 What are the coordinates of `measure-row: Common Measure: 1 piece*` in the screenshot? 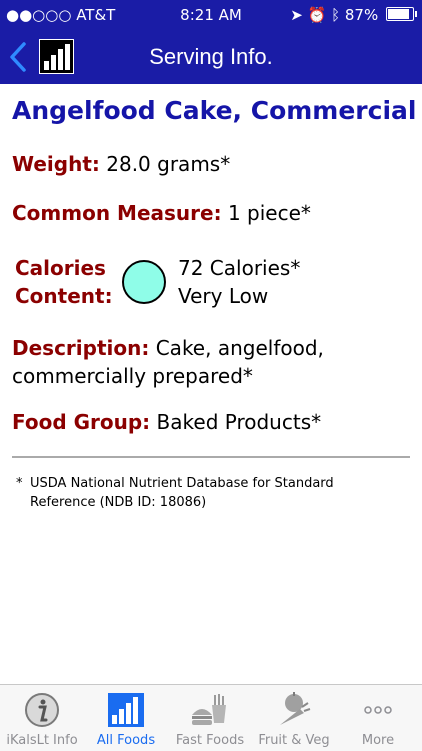 It's located at (161, 213).